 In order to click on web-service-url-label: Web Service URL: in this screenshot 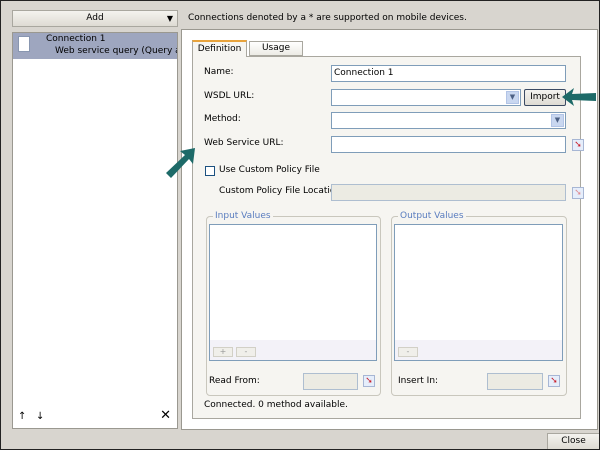, I will do `click(244, 143)`.